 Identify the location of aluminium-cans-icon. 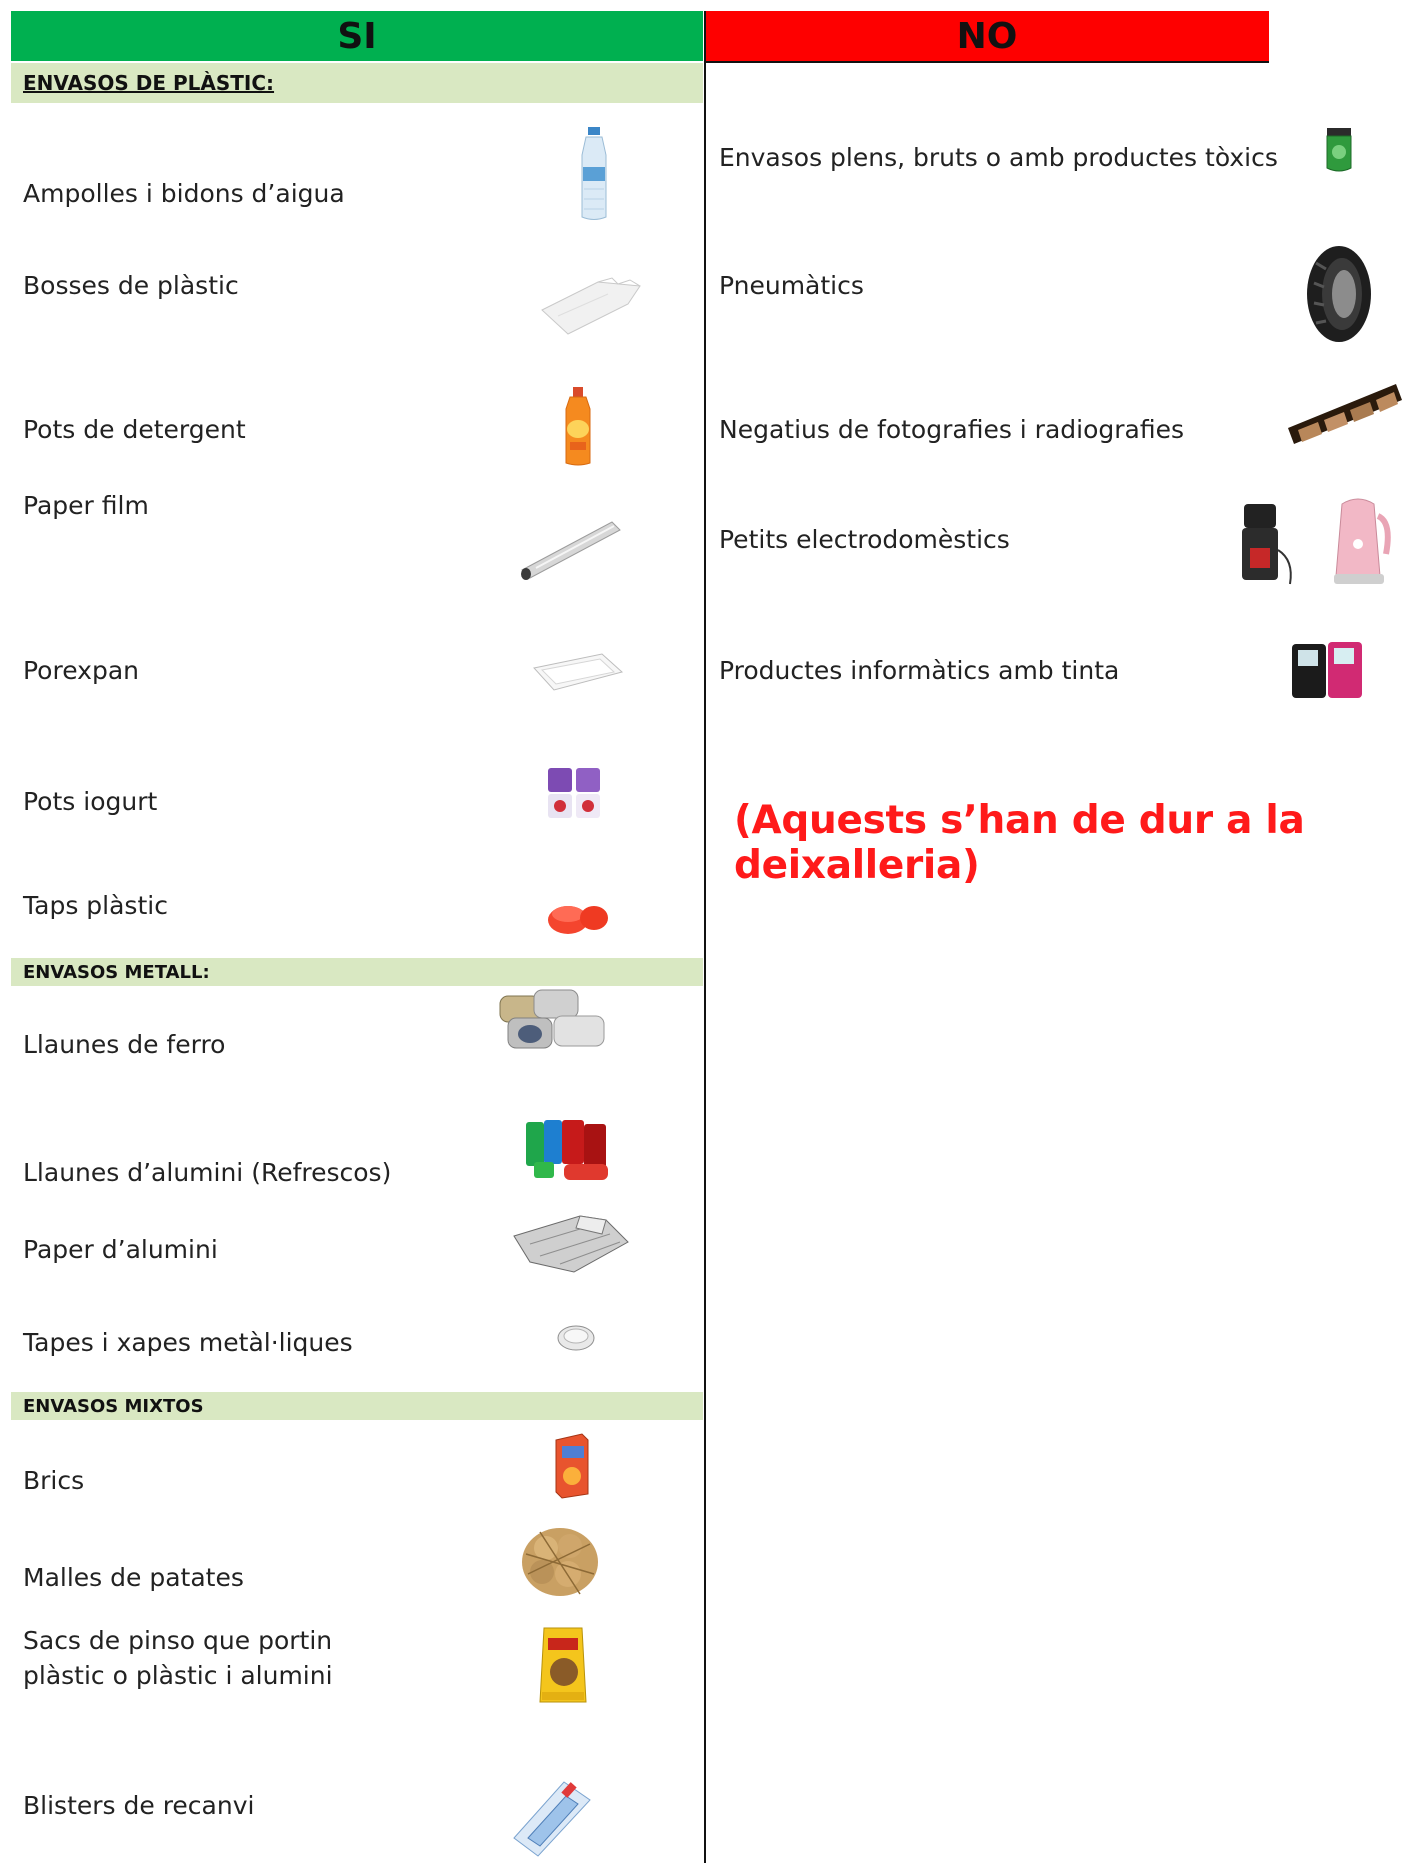
(567, 1150).